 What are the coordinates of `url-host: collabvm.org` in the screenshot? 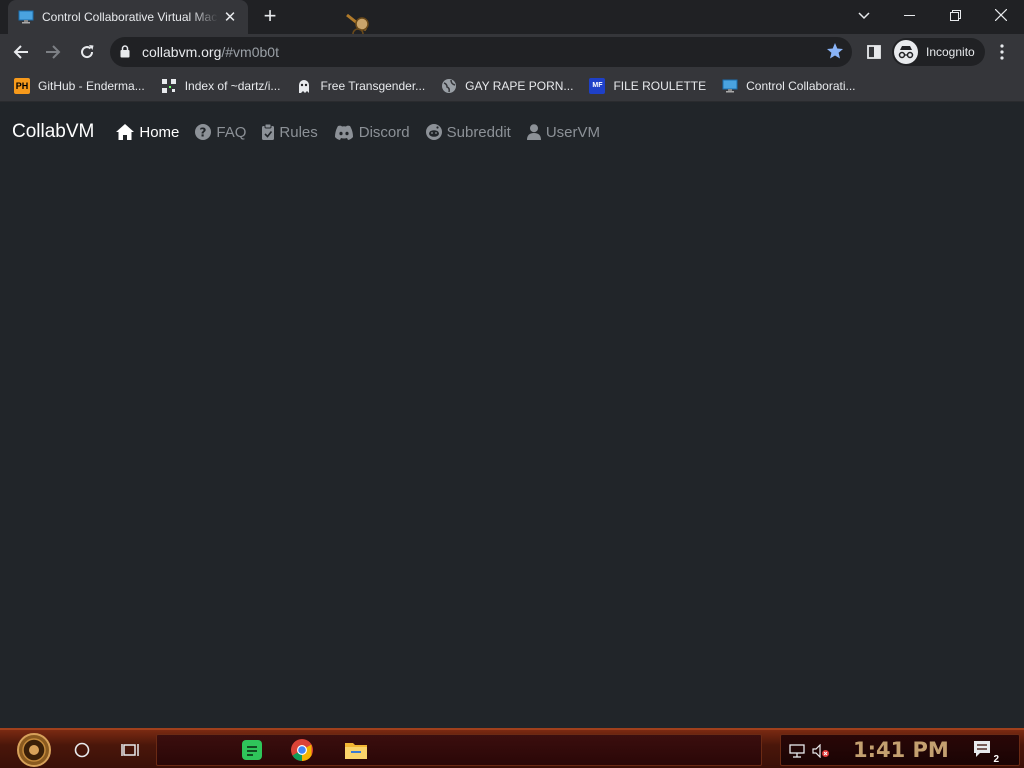 It's located at (182, 52).